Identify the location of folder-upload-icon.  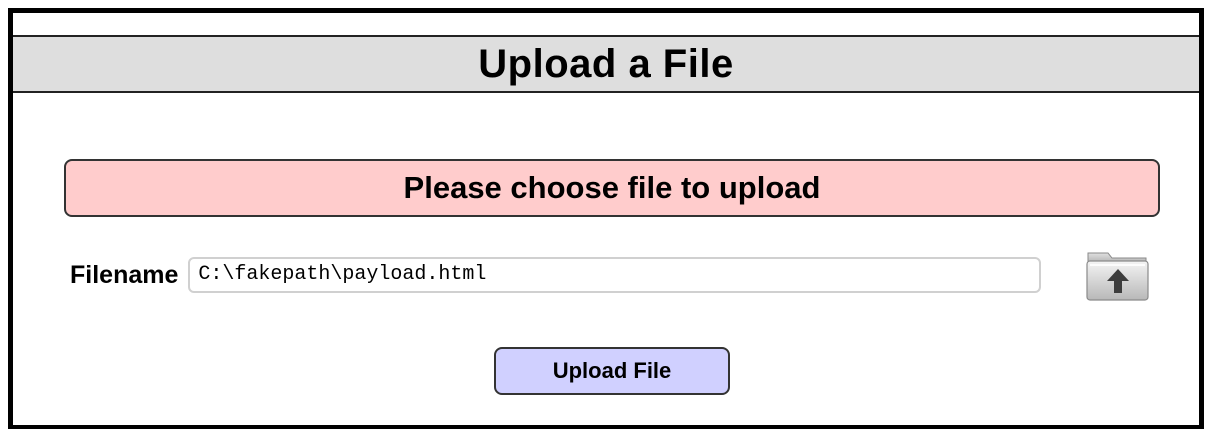
(1117, 276).